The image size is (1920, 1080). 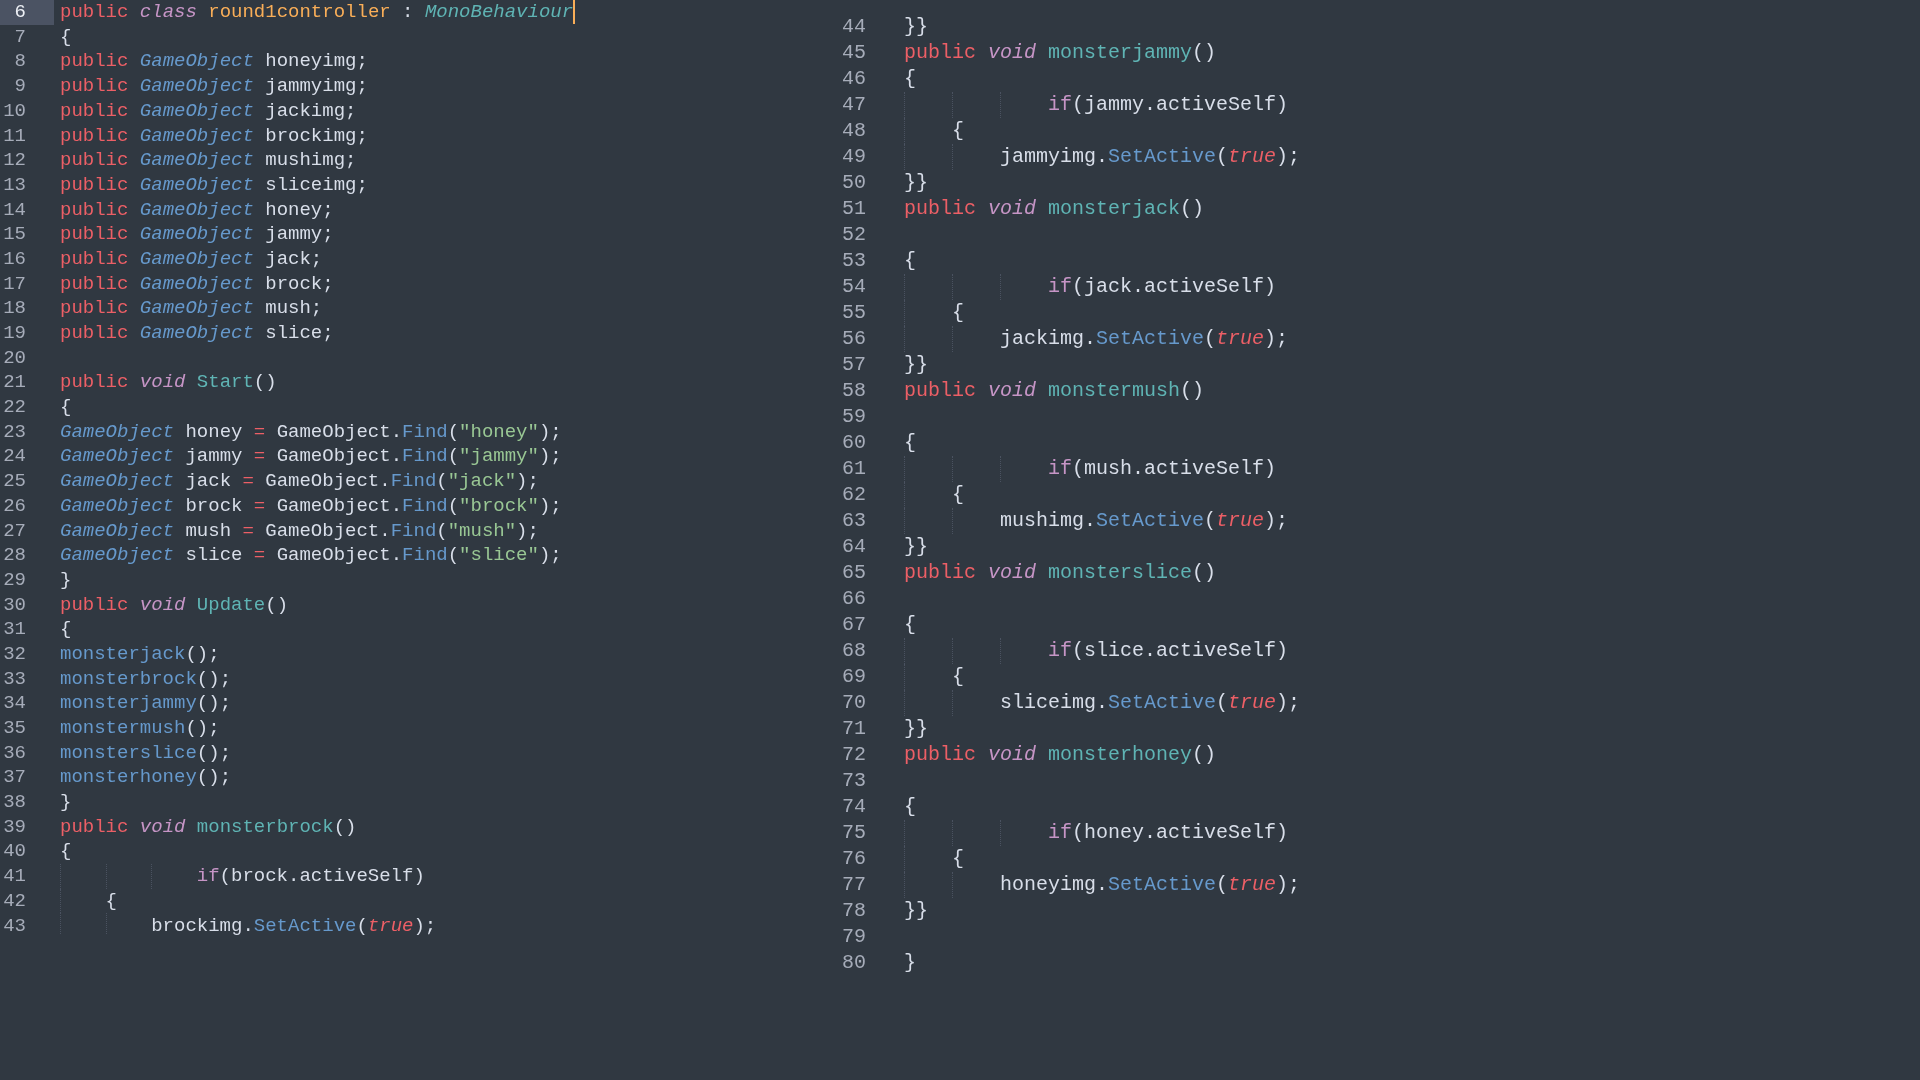 What do you see at coordinates (214, 136) in the screenshot?
I see `code-line: public GameObject brockimg;` at bounding box center [214, 136].